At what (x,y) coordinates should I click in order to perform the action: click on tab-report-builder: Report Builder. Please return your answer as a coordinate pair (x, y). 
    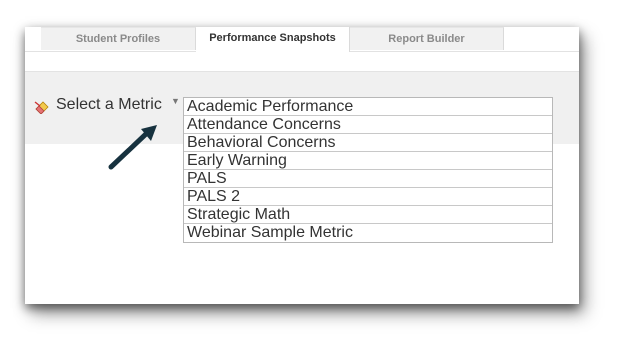
    Looking at the image, I should click on (427, 38).